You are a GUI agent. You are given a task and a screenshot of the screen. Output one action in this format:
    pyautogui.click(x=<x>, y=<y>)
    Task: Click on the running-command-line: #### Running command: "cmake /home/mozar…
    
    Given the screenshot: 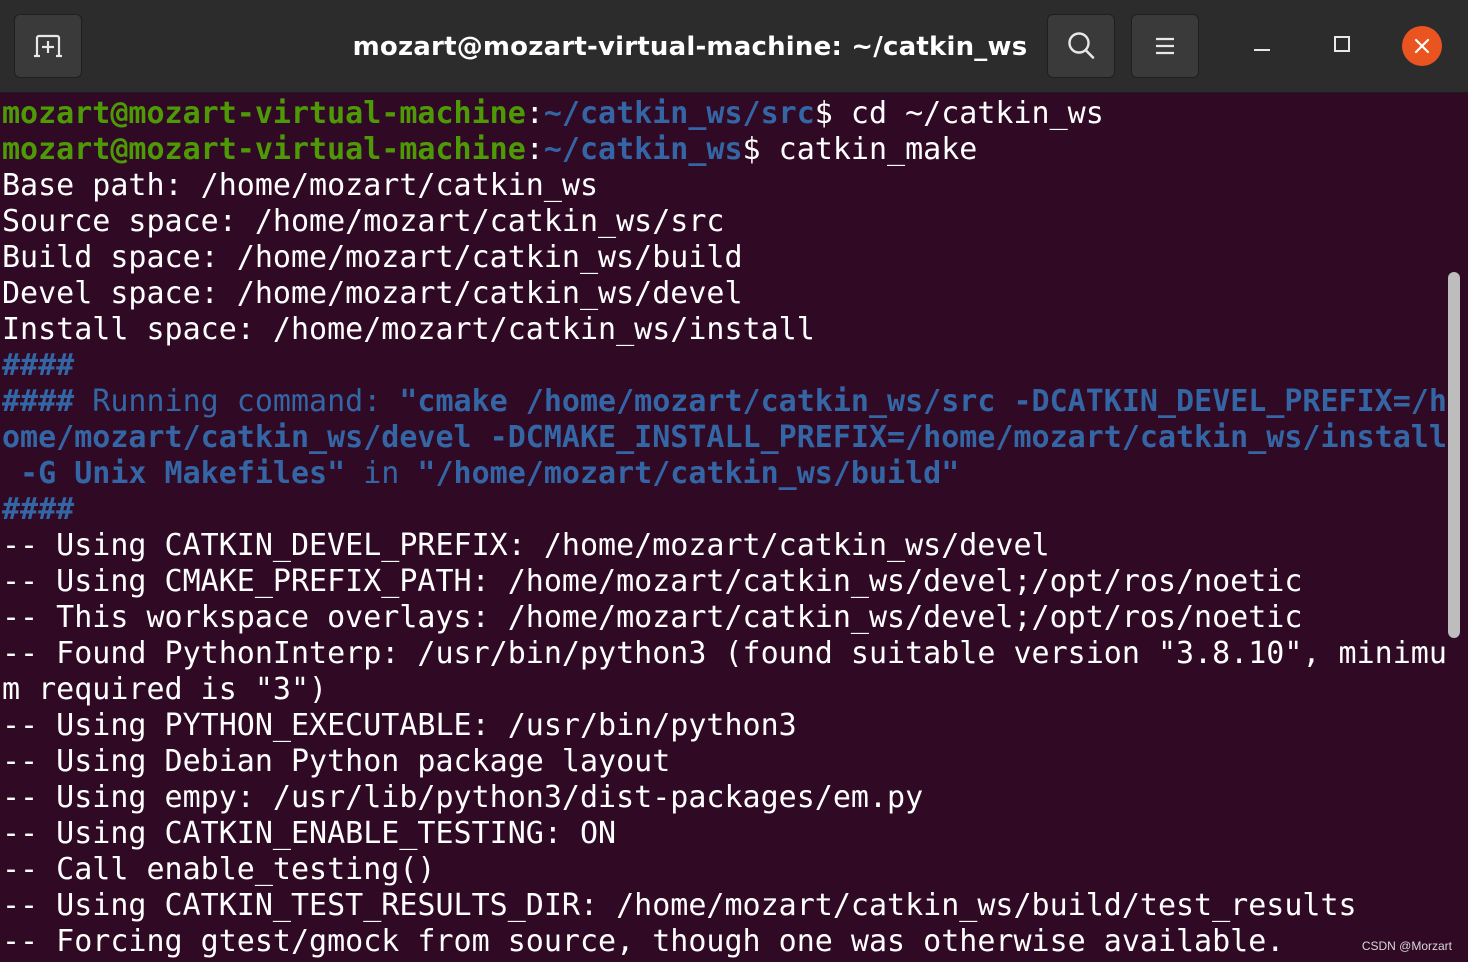 What is the action you would take?
    pyautogui.click(x=724, y=402)
    